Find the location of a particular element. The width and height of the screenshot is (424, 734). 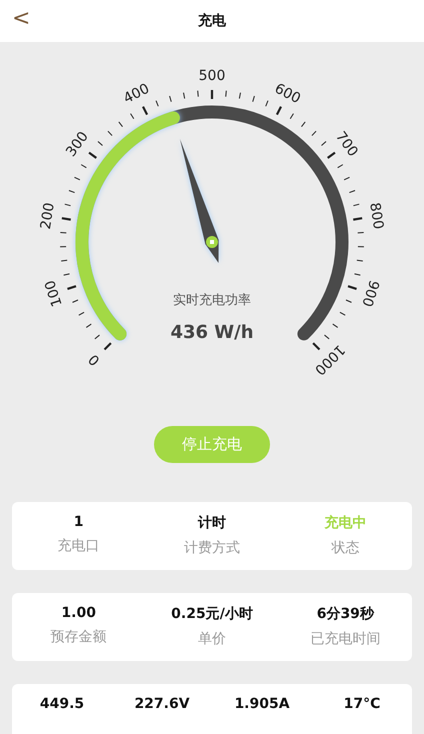

gauge-caption: 实时充电功率 is located at coordinates (212, 300).